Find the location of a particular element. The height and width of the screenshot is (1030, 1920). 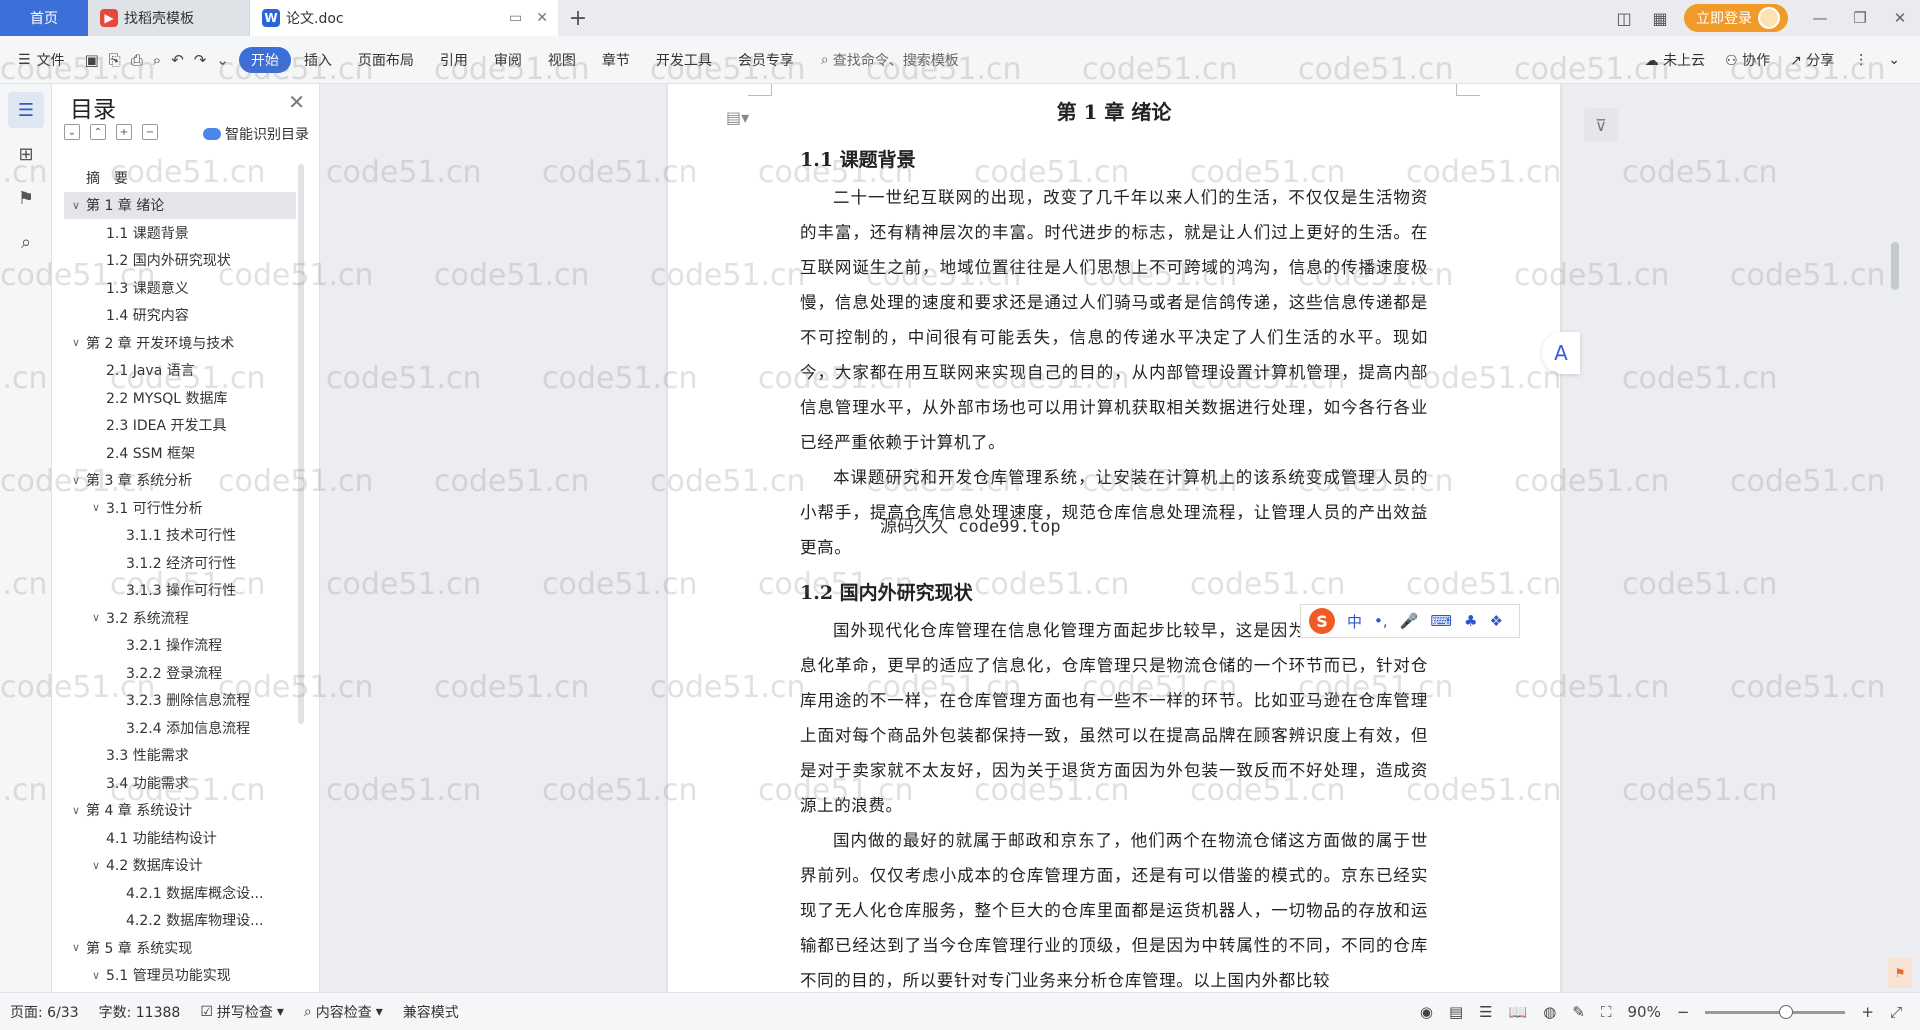

tab-home: 首页 is located at coordinates (44, 18).